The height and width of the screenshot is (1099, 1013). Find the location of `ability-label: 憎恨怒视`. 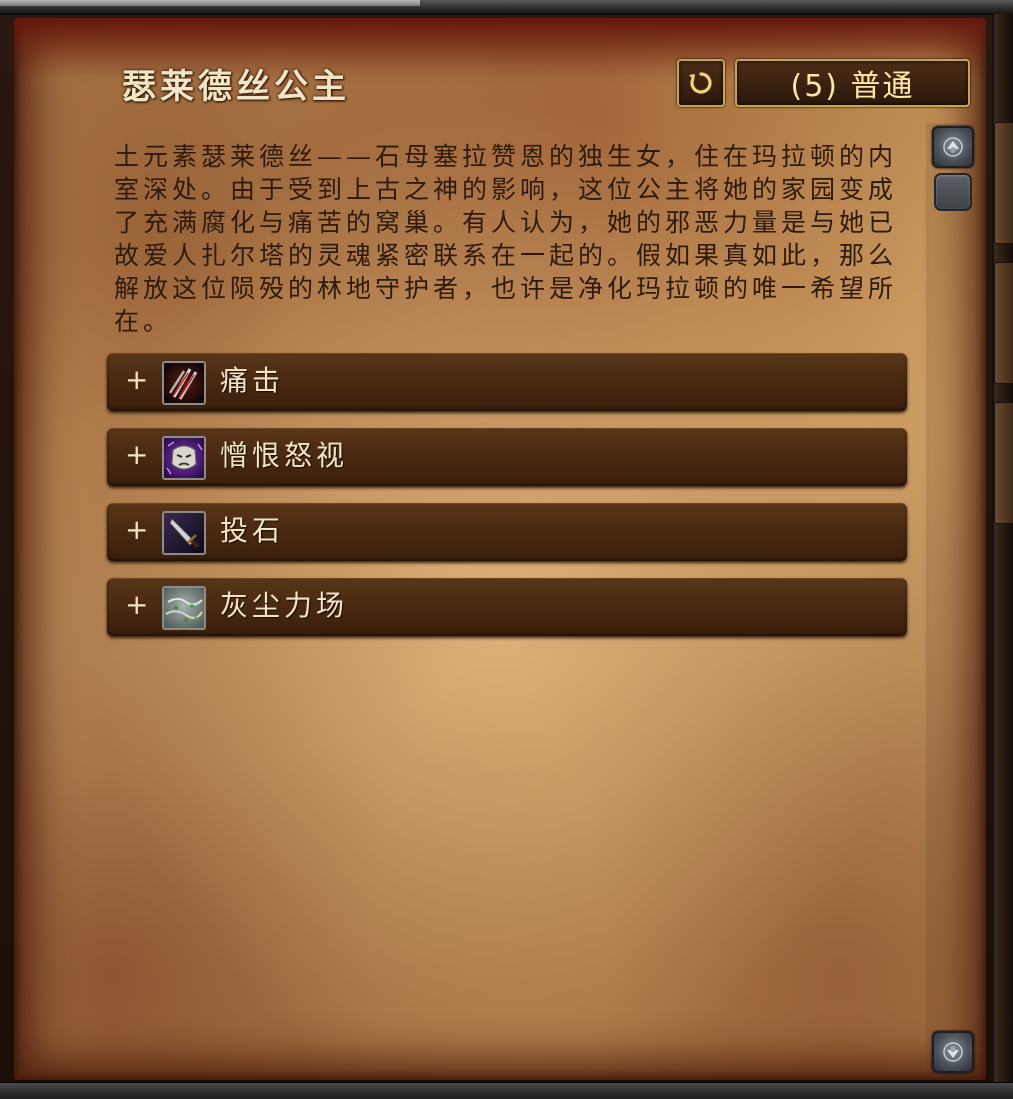

ability-label: 憎恨怒视 is located at coordinates (284, 455).